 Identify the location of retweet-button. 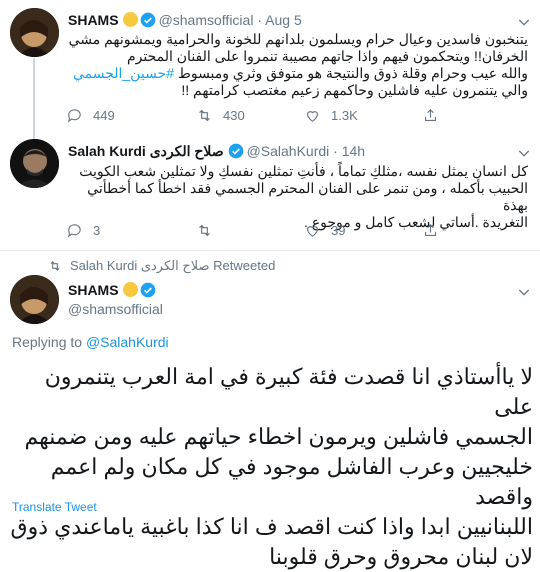
(209, 230).